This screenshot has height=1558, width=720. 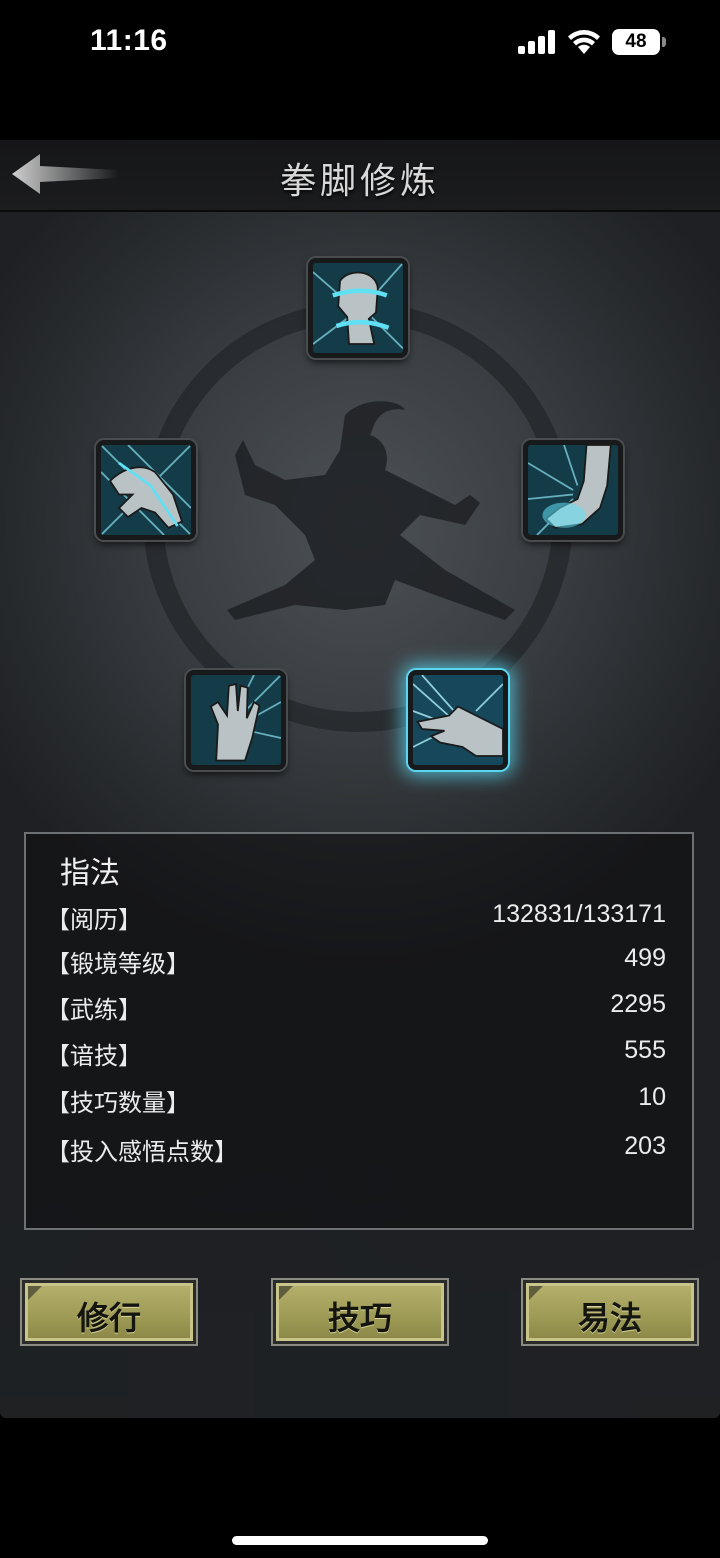 I want to click on stat-value: 132831/133171, so click(x=579, y=914).